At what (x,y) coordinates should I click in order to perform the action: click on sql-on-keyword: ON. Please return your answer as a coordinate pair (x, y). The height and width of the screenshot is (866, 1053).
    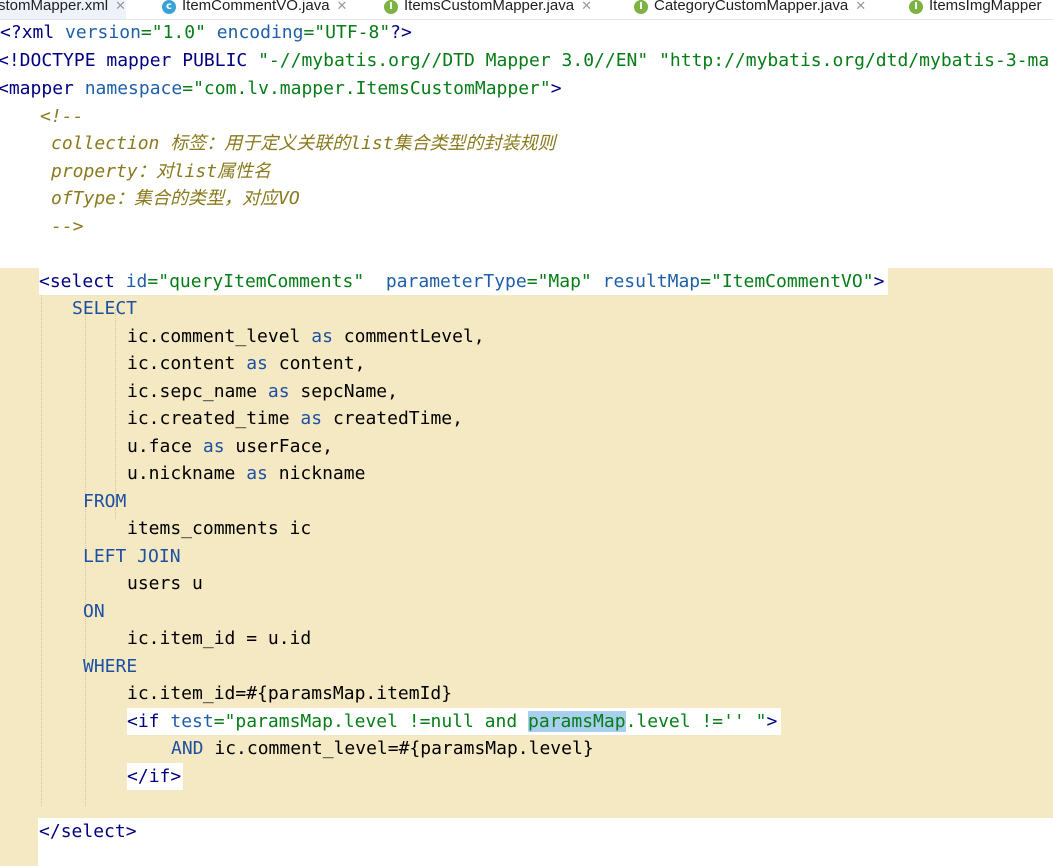
    Looking at the image, I should click on (94, 611).